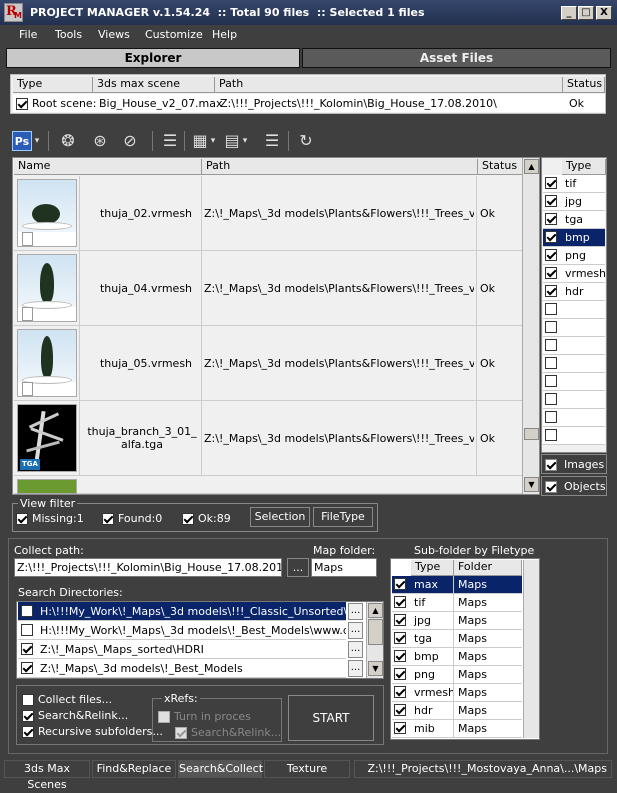 This screenshot has height=793, width=617. Describe the element at coordinates (586, 13) in the screenshot. I see `maximize-button: □` at that location.